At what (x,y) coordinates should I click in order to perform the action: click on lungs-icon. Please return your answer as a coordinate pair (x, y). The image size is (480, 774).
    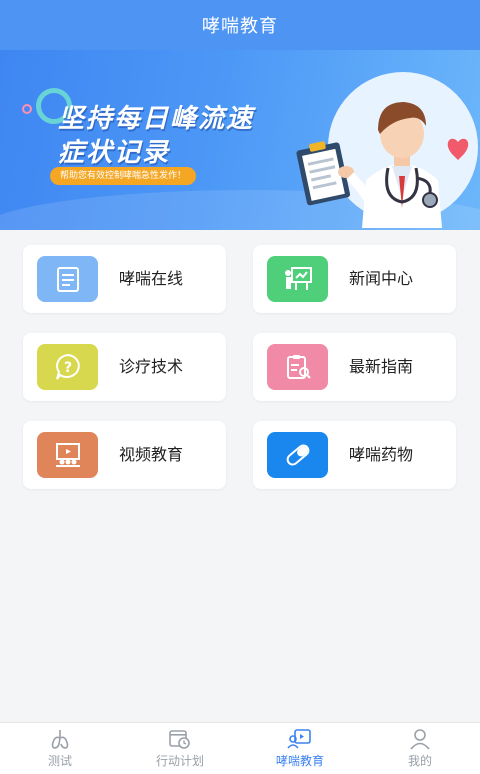
    Looking at the image, I should click on (60, 739).